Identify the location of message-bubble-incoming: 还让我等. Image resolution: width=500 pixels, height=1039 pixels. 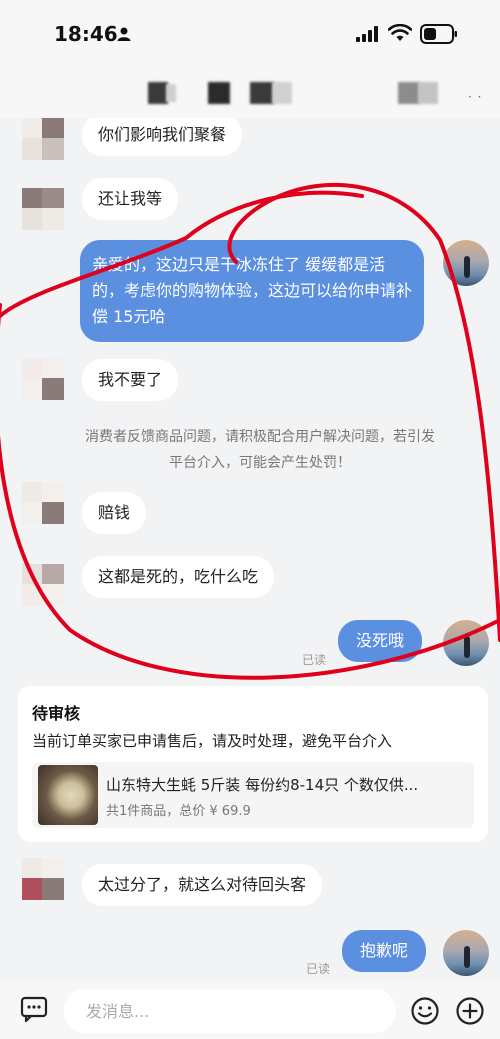
(130, 199).